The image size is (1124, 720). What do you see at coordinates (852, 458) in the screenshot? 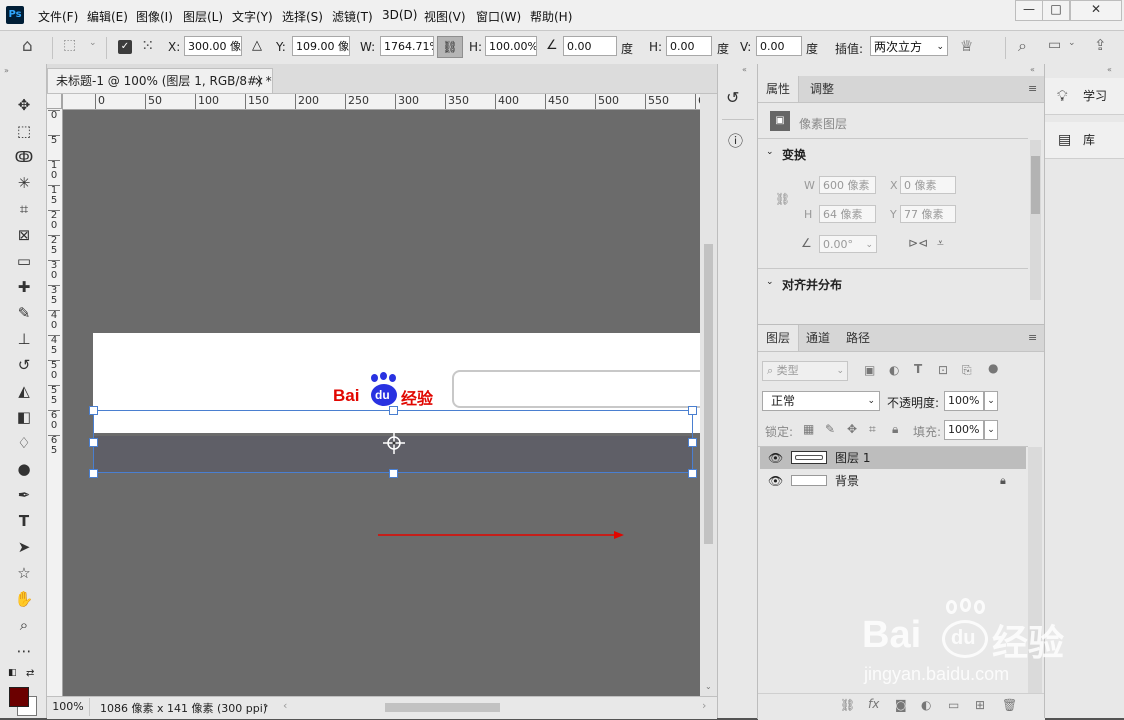
I see `layer-name: 图层 1` at bounding box center [852, 458].